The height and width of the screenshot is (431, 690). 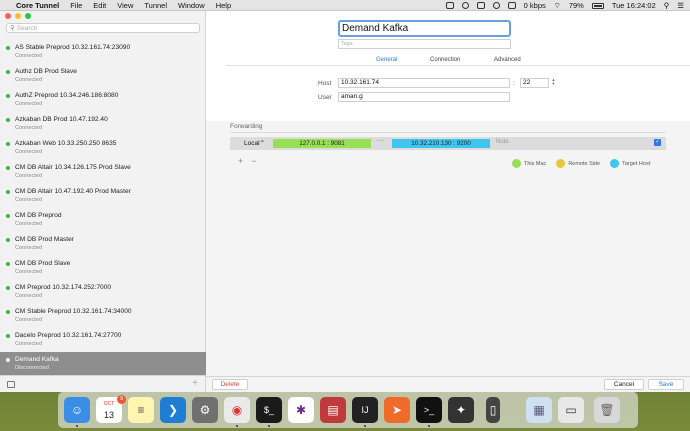 I want to click on menu-tunnel: Tunnel, so click(x=155, y=5).